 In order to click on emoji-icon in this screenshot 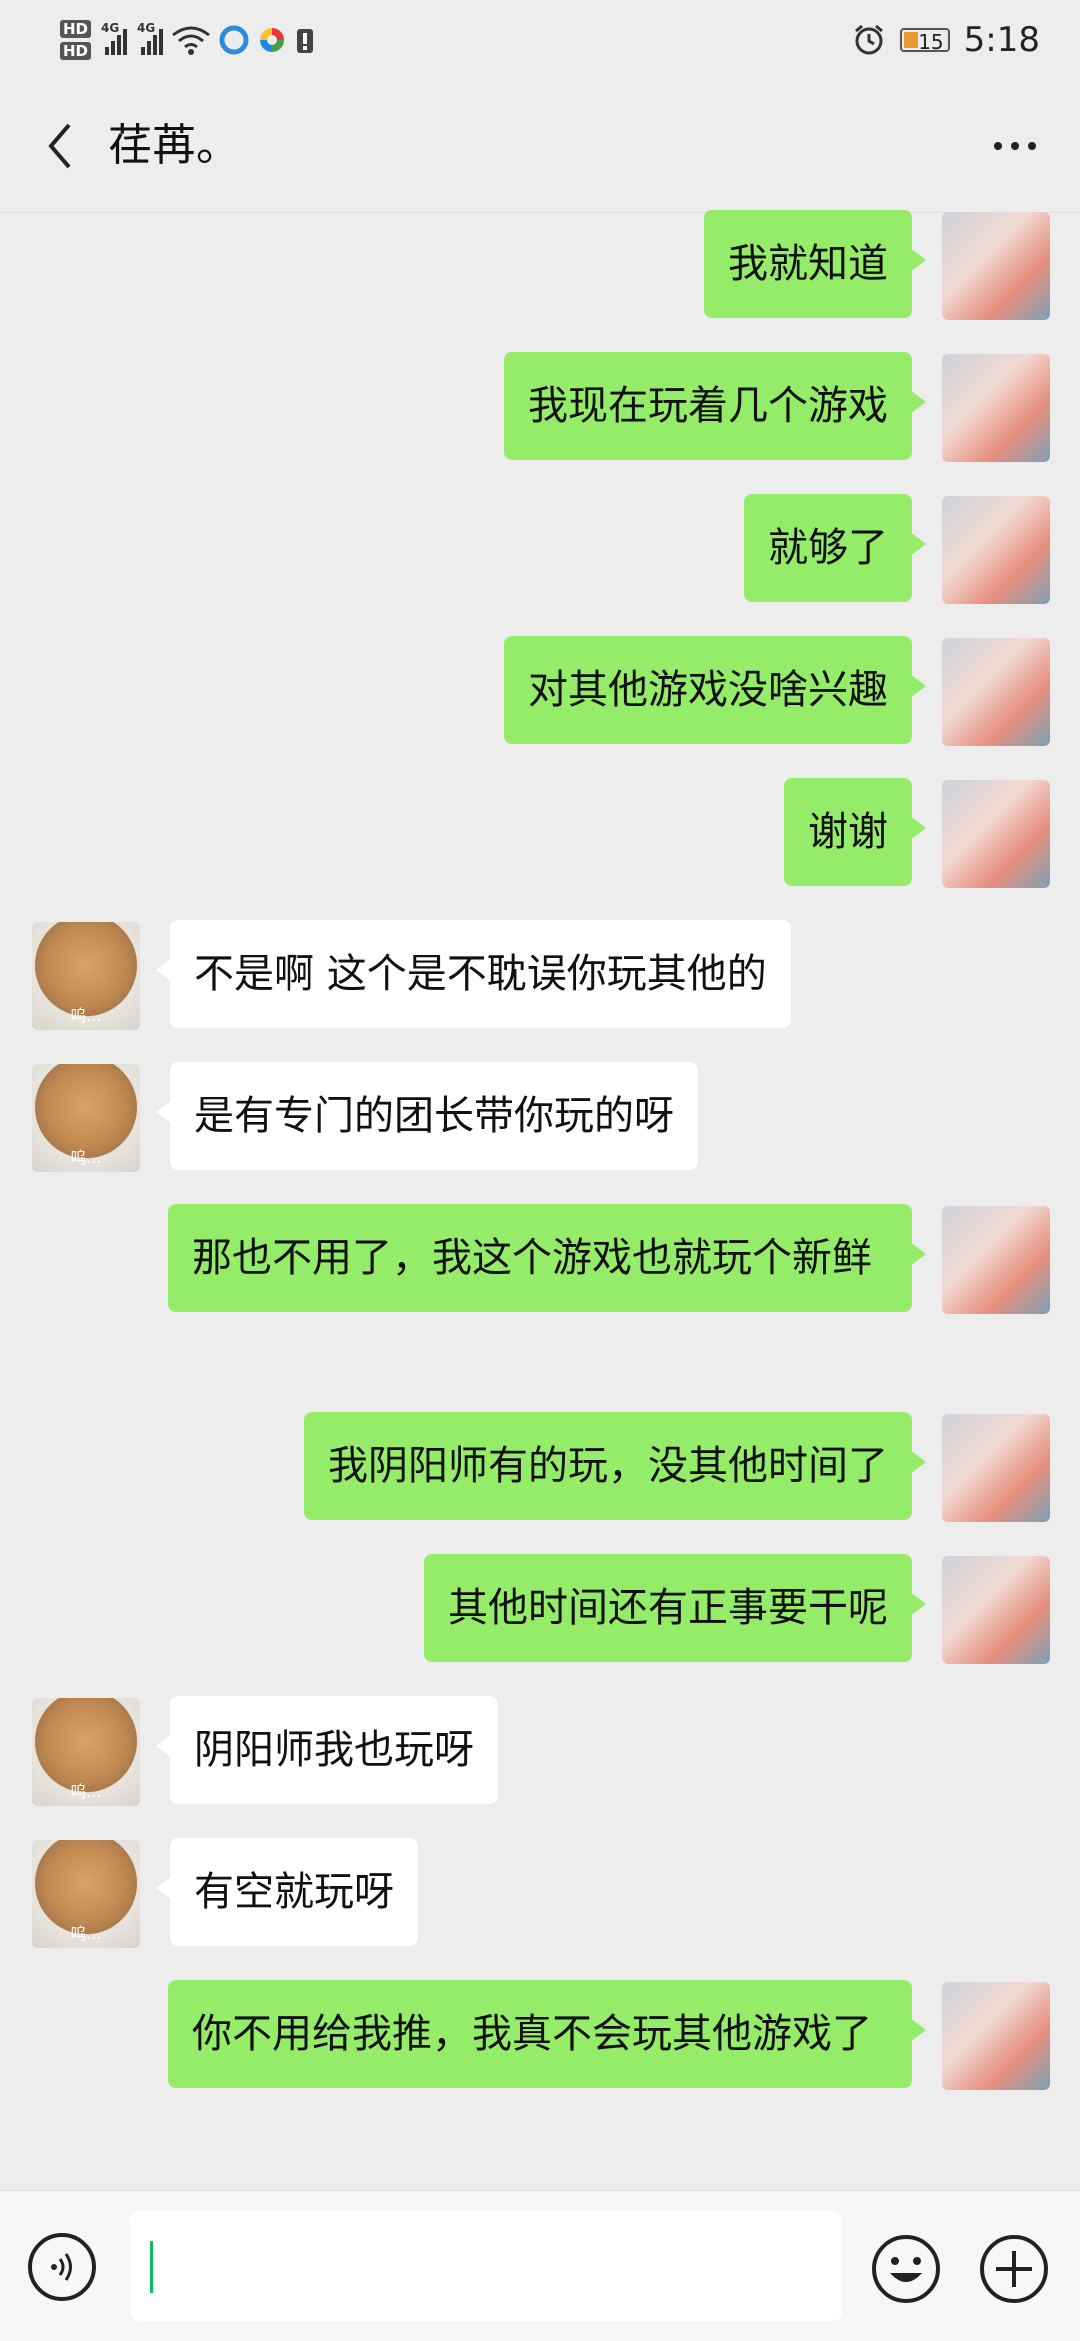, I will do `click(906, 2269)`.